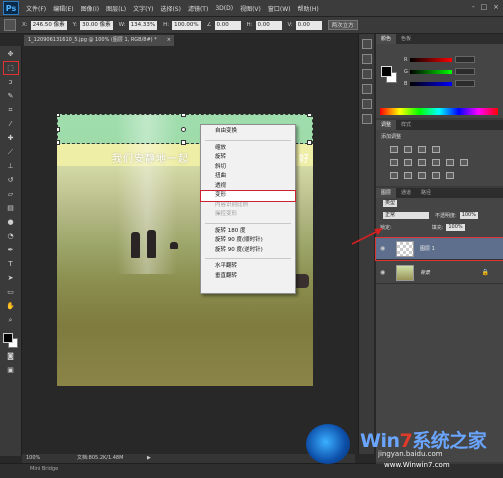 The height and width of the screenshot is (478, 503). Describe the element at coordinates (248, 158) in the screenshot. I see `context-menu-item: 旋转` at that location.